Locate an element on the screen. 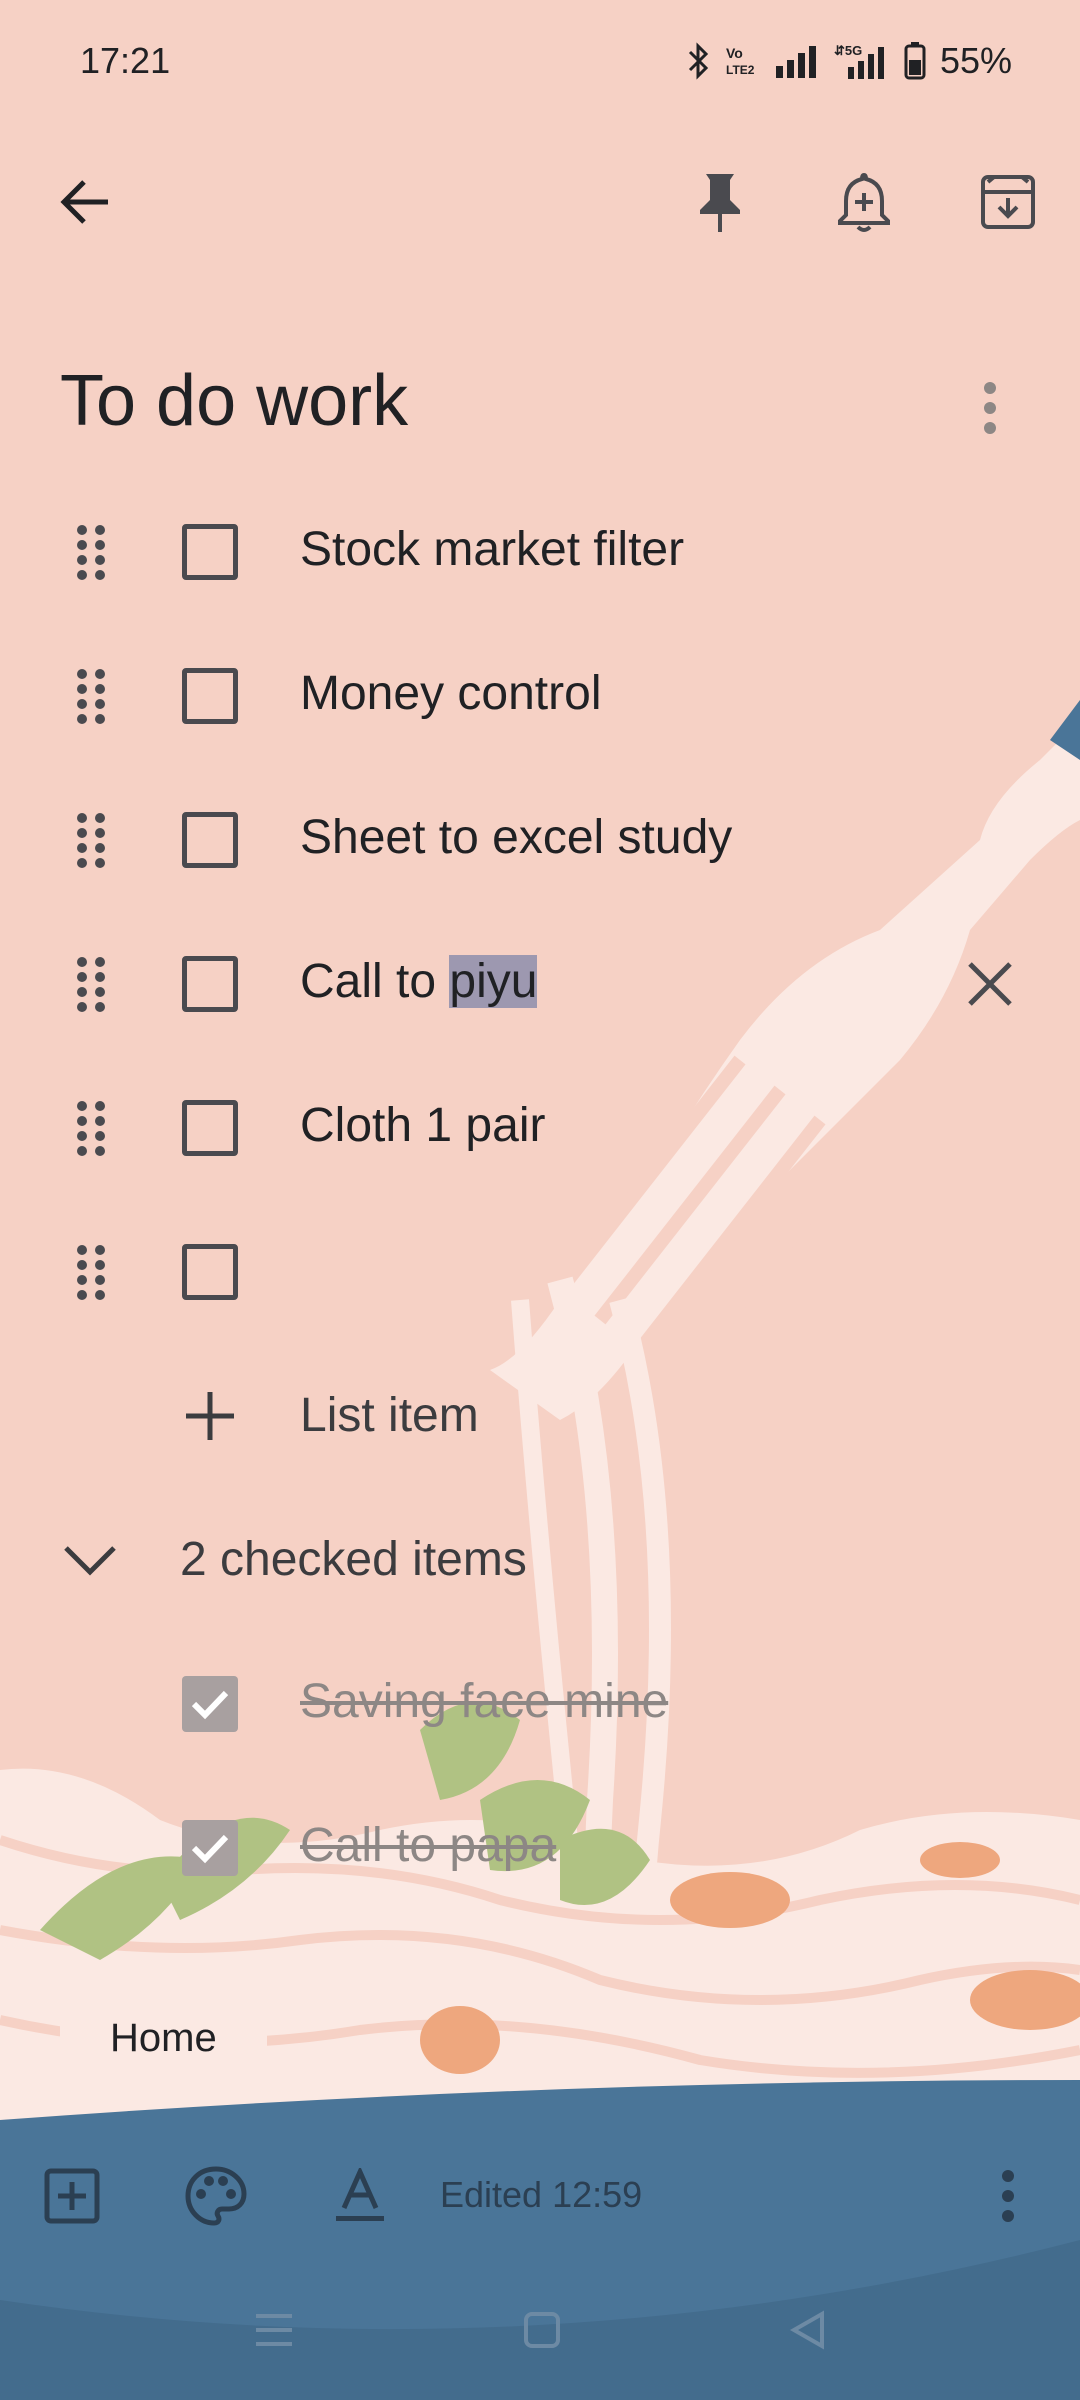  bluetooth-icon is located at coordinates (698, 61).